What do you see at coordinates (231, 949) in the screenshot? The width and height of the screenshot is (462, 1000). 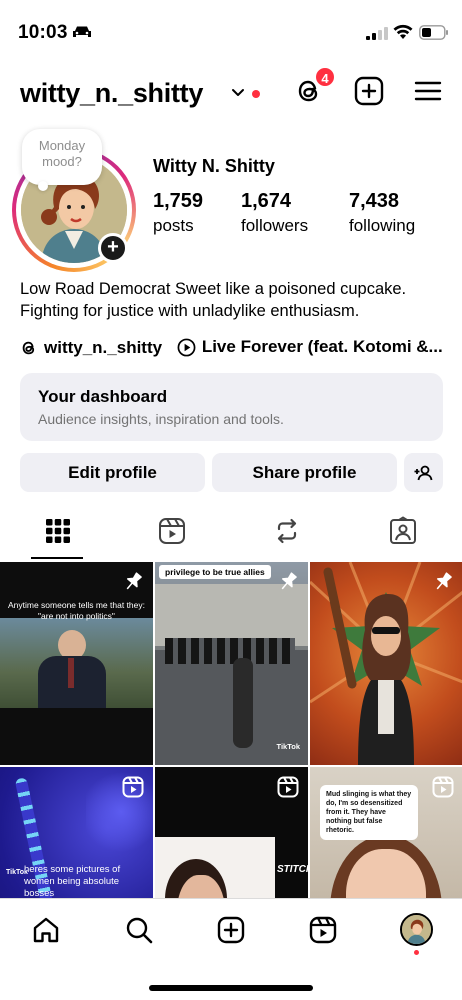 I see `bottom-navigation` at bounding box center [231, 949].